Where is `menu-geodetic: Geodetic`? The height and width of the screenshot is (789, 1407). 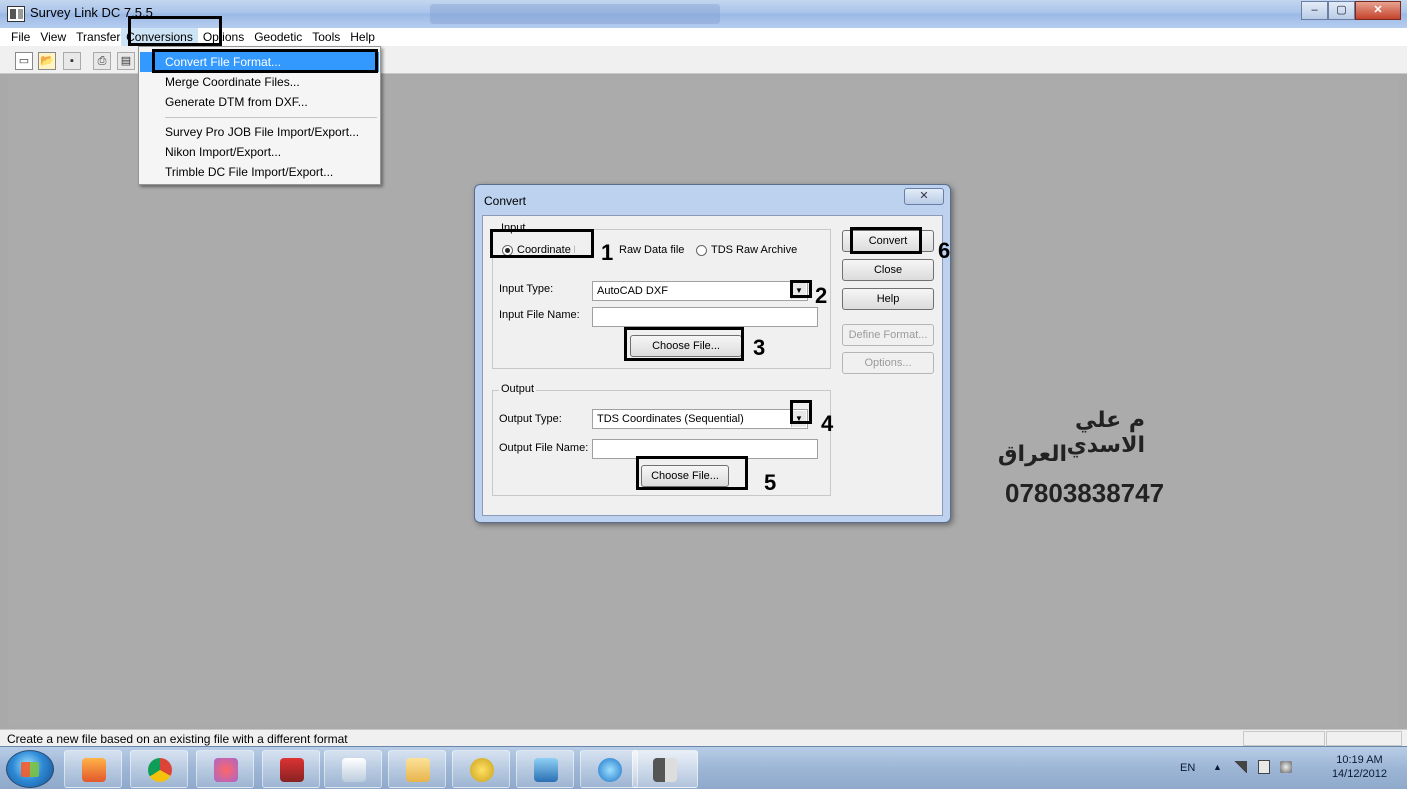 menu-geodetic: Geodetic is located at coordinates (278, 37).